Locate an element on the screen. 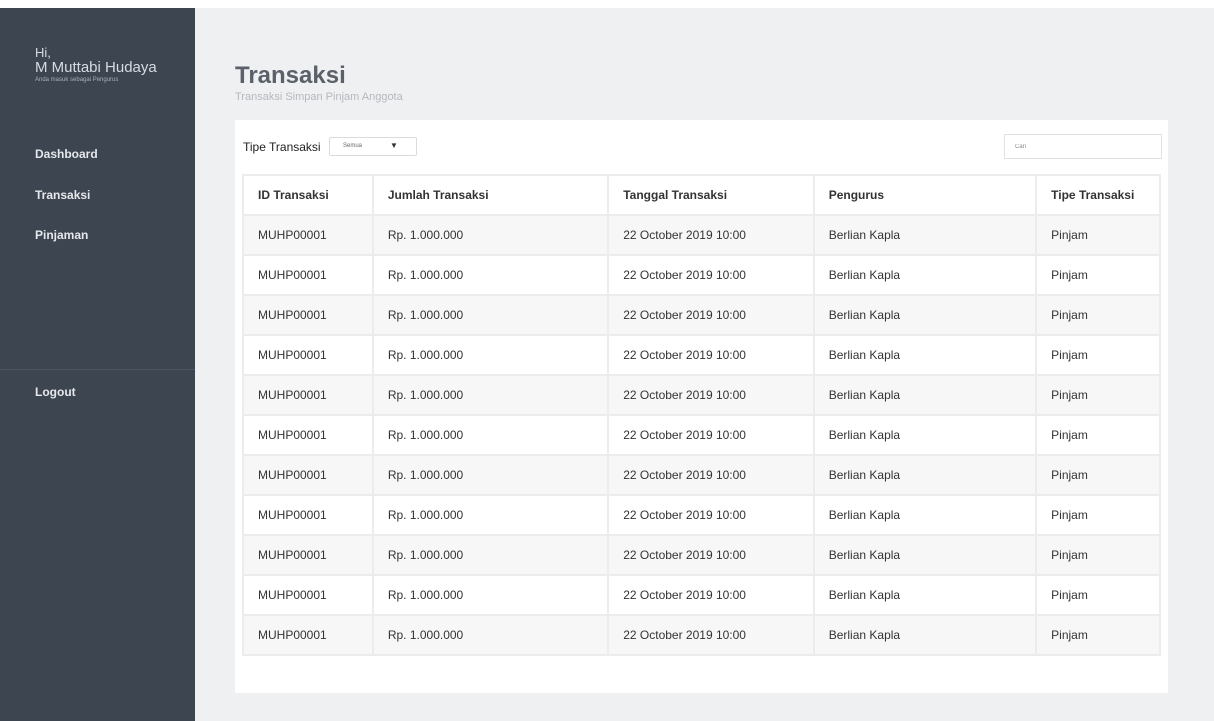  transaction-type-select: Semua ▼ is located at coordinates (373, 146).